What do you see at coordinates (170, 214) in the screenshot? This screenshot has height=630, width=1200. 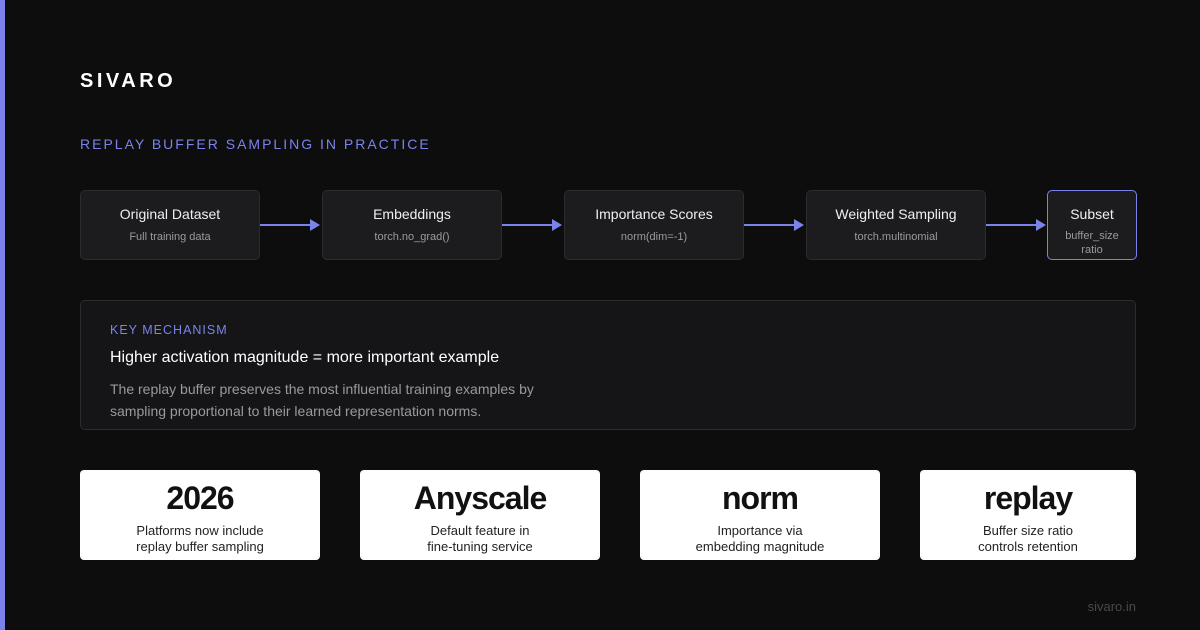 I see `step-title: Original Dataset` at bounding box center [170, 214].